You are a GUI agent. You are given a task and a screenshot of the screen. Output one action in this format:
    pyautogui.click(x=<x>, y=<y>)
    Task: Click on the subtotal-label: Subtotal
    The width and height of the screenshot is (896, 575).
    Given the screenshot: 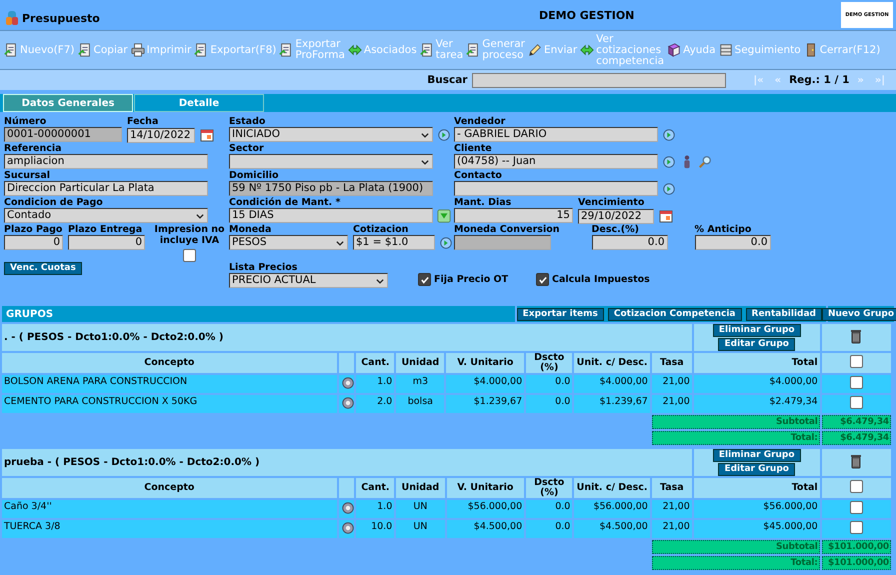 What is the action you would take?
    pyautogui.click(x=736, y=422)
    